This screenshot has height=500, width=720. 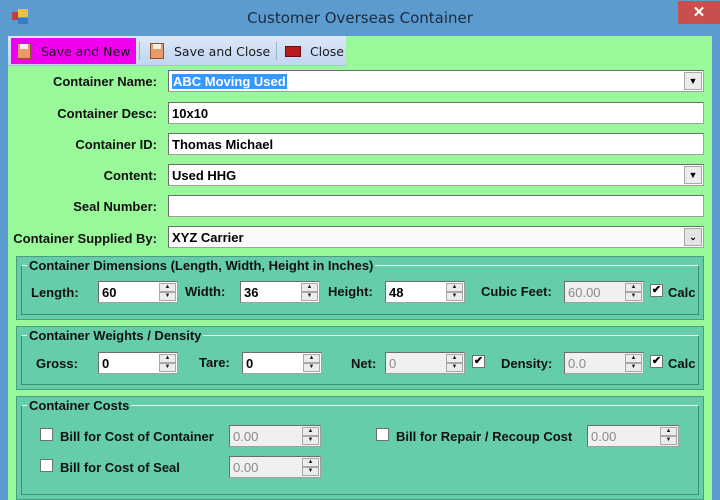 I want to click on repair-cost-label: Bill for Repair / Recoup Cost, so click(x=484, y=436).